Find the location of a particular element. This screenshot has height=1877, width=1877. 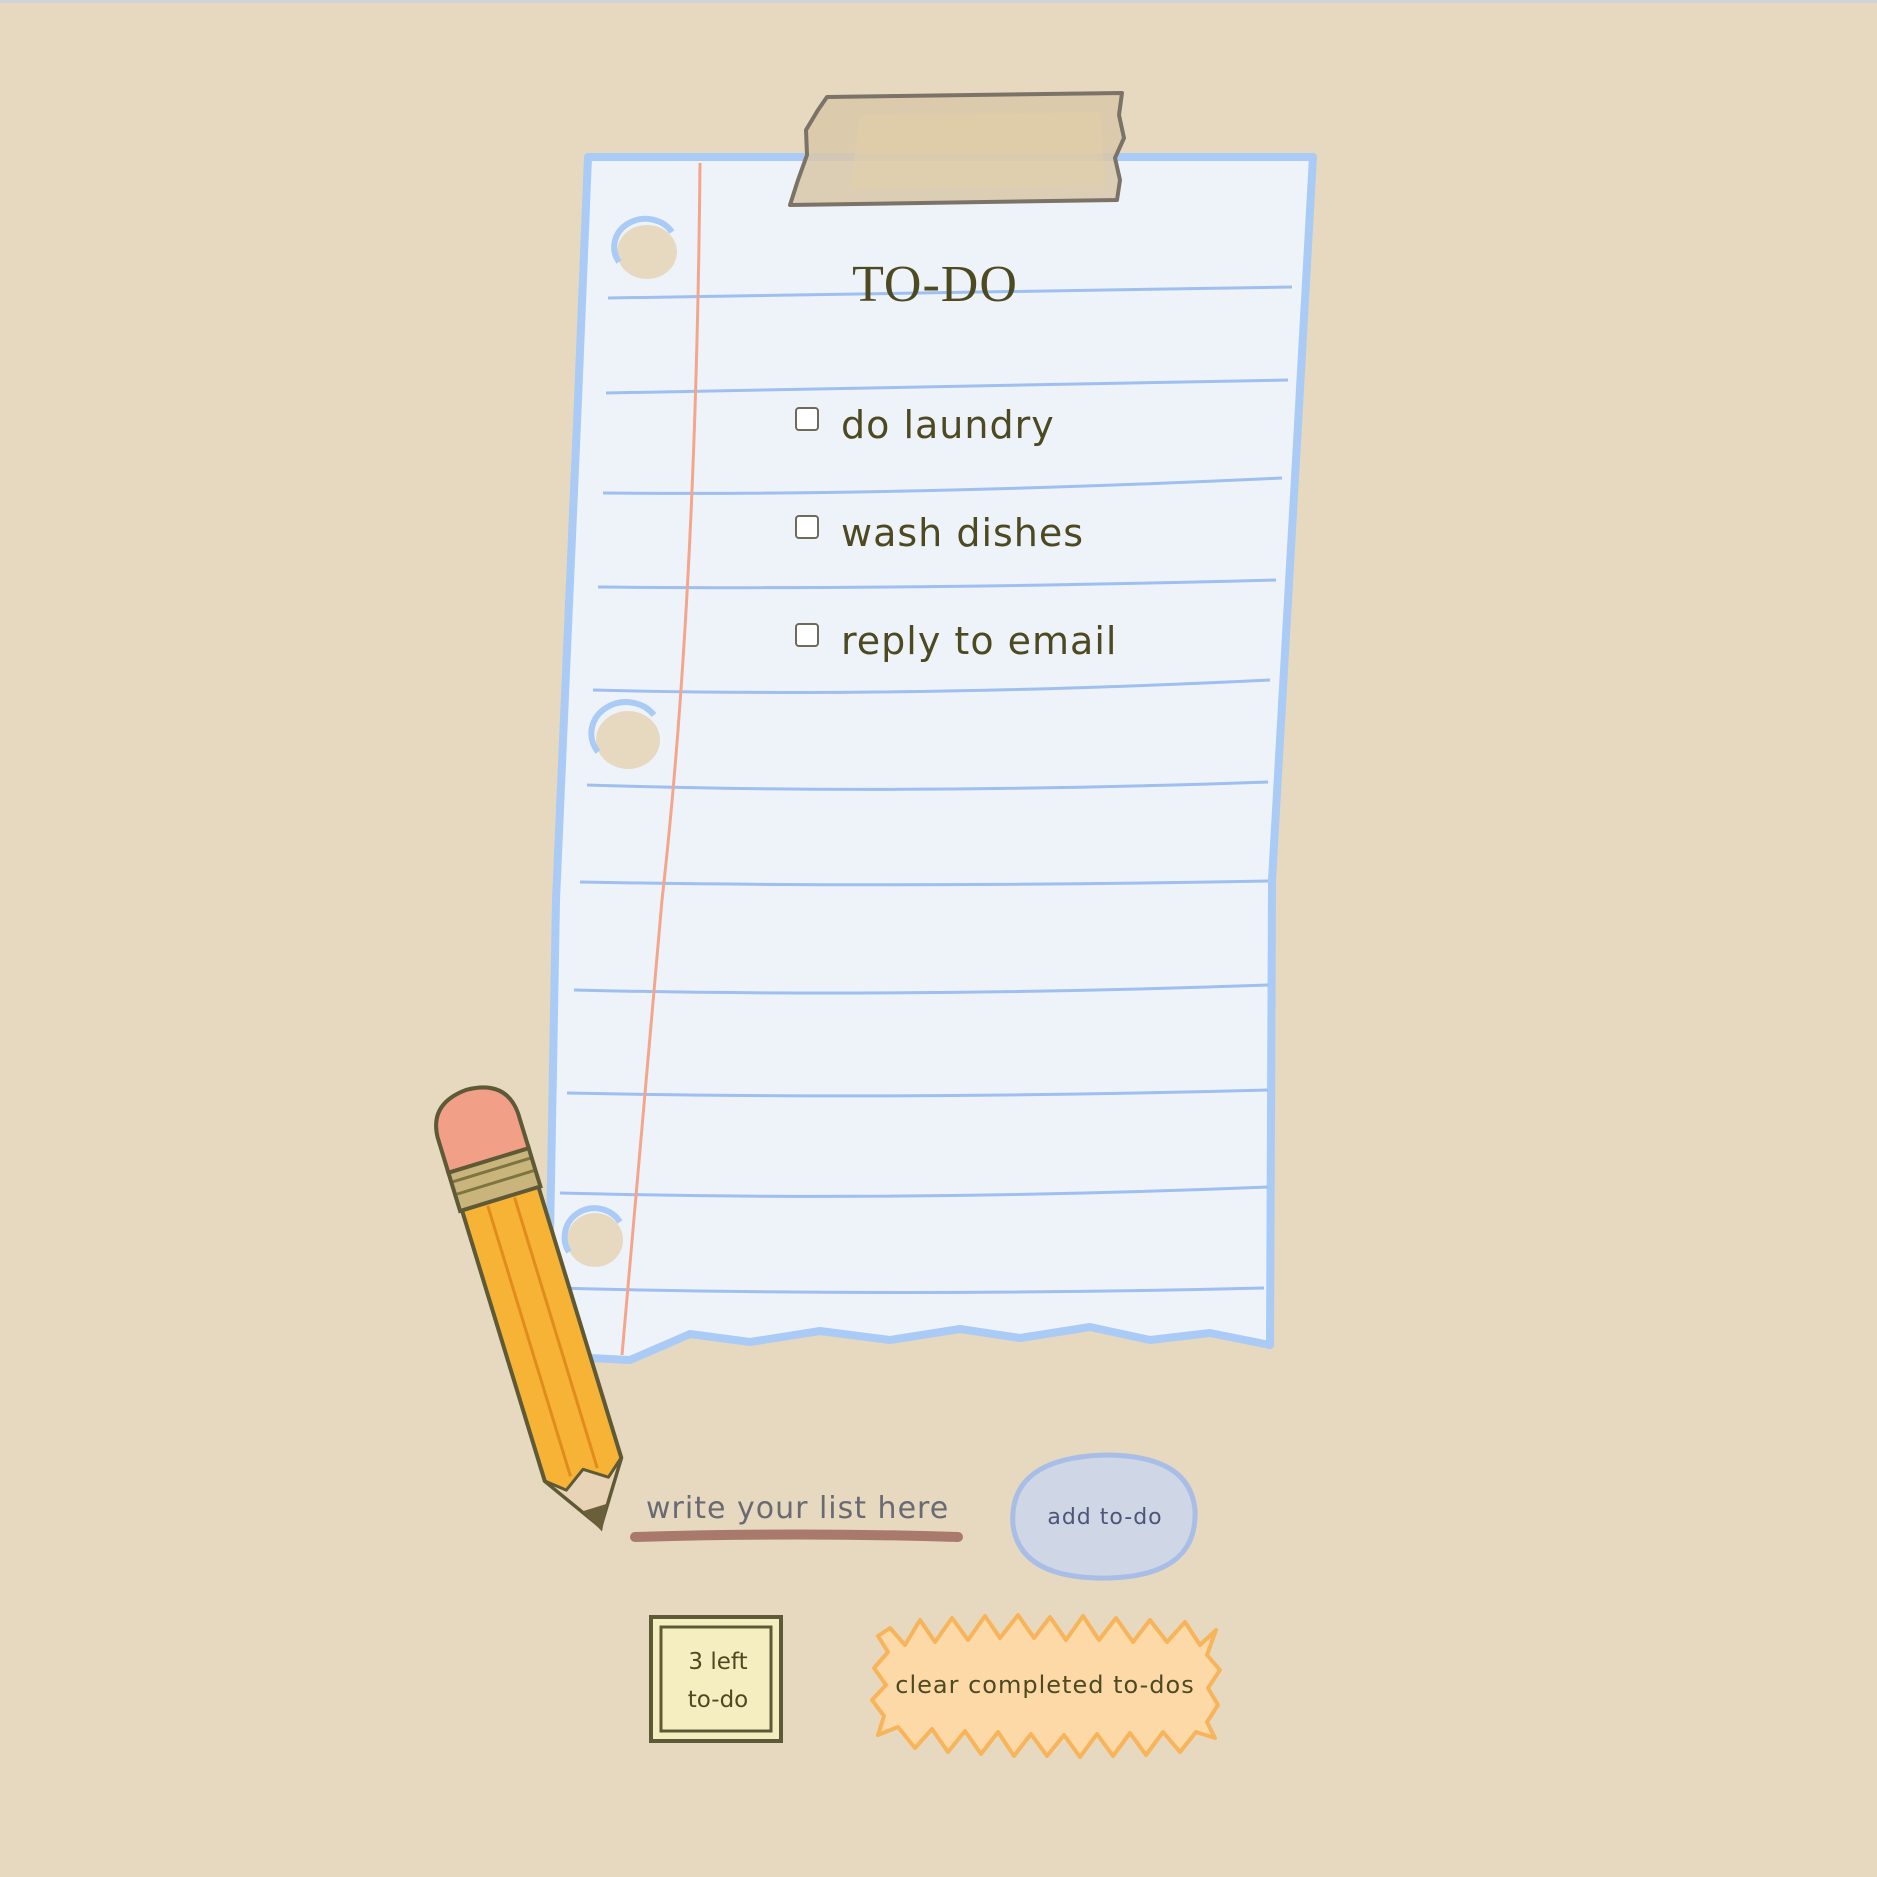

list-item: do laundry is located at coordinates (1045, 419).